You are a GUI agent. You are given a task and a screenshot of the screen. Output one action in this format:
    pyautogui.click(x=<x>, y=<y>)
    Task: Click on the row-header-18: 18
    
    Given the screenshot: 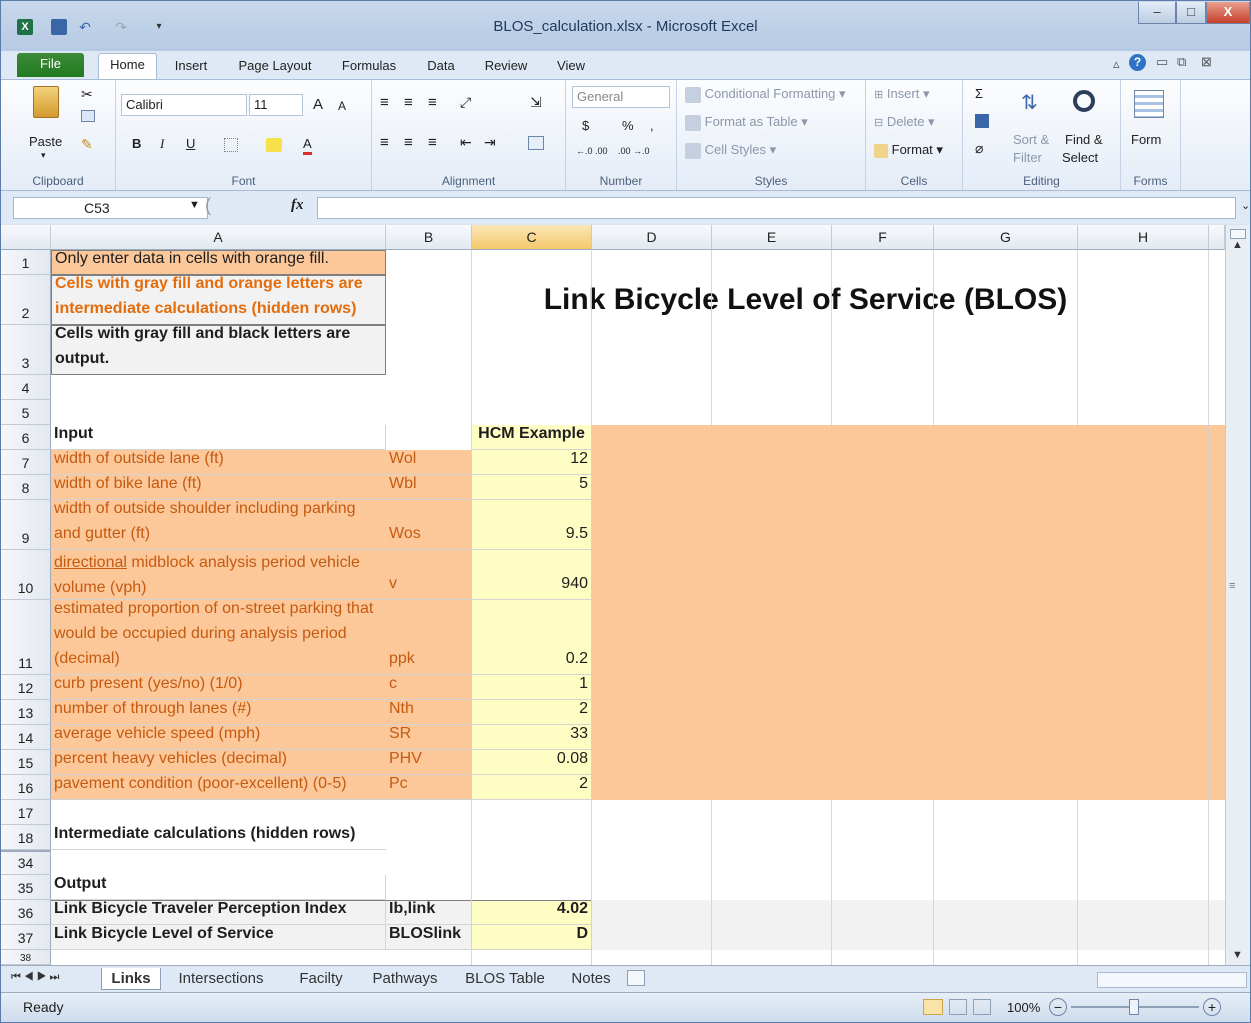 What is the action you would take?
    pyautogui.click(x=26, y=837)
    